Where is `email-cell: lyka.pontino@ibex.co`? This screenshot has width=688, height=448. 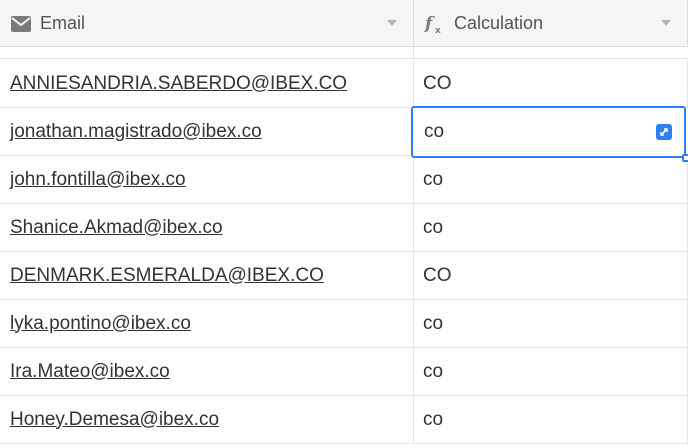 email-cell: lyka.pontino@ibex.co is located at coordinates (207, 323).